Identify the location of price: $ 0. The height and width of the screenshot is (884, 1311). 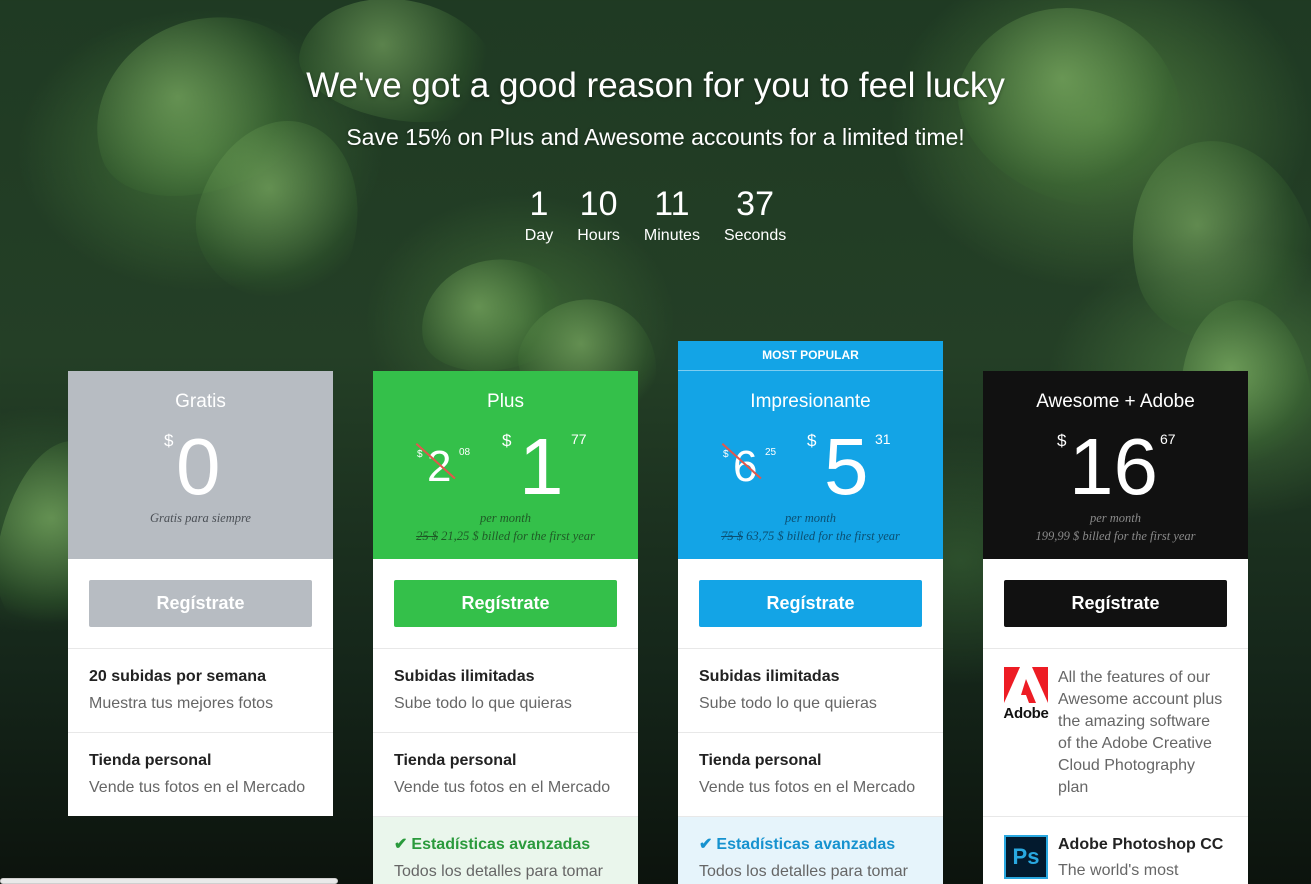
(200, 465).